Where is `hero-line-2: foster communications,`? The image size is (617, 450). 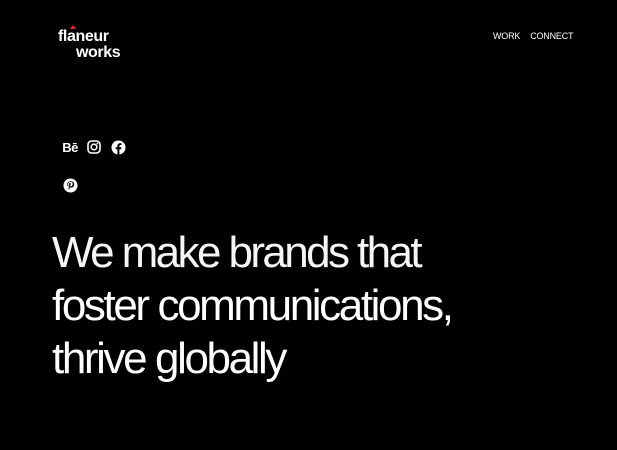
hero-line-2: foster communications, is located at coordinates (253, 305).